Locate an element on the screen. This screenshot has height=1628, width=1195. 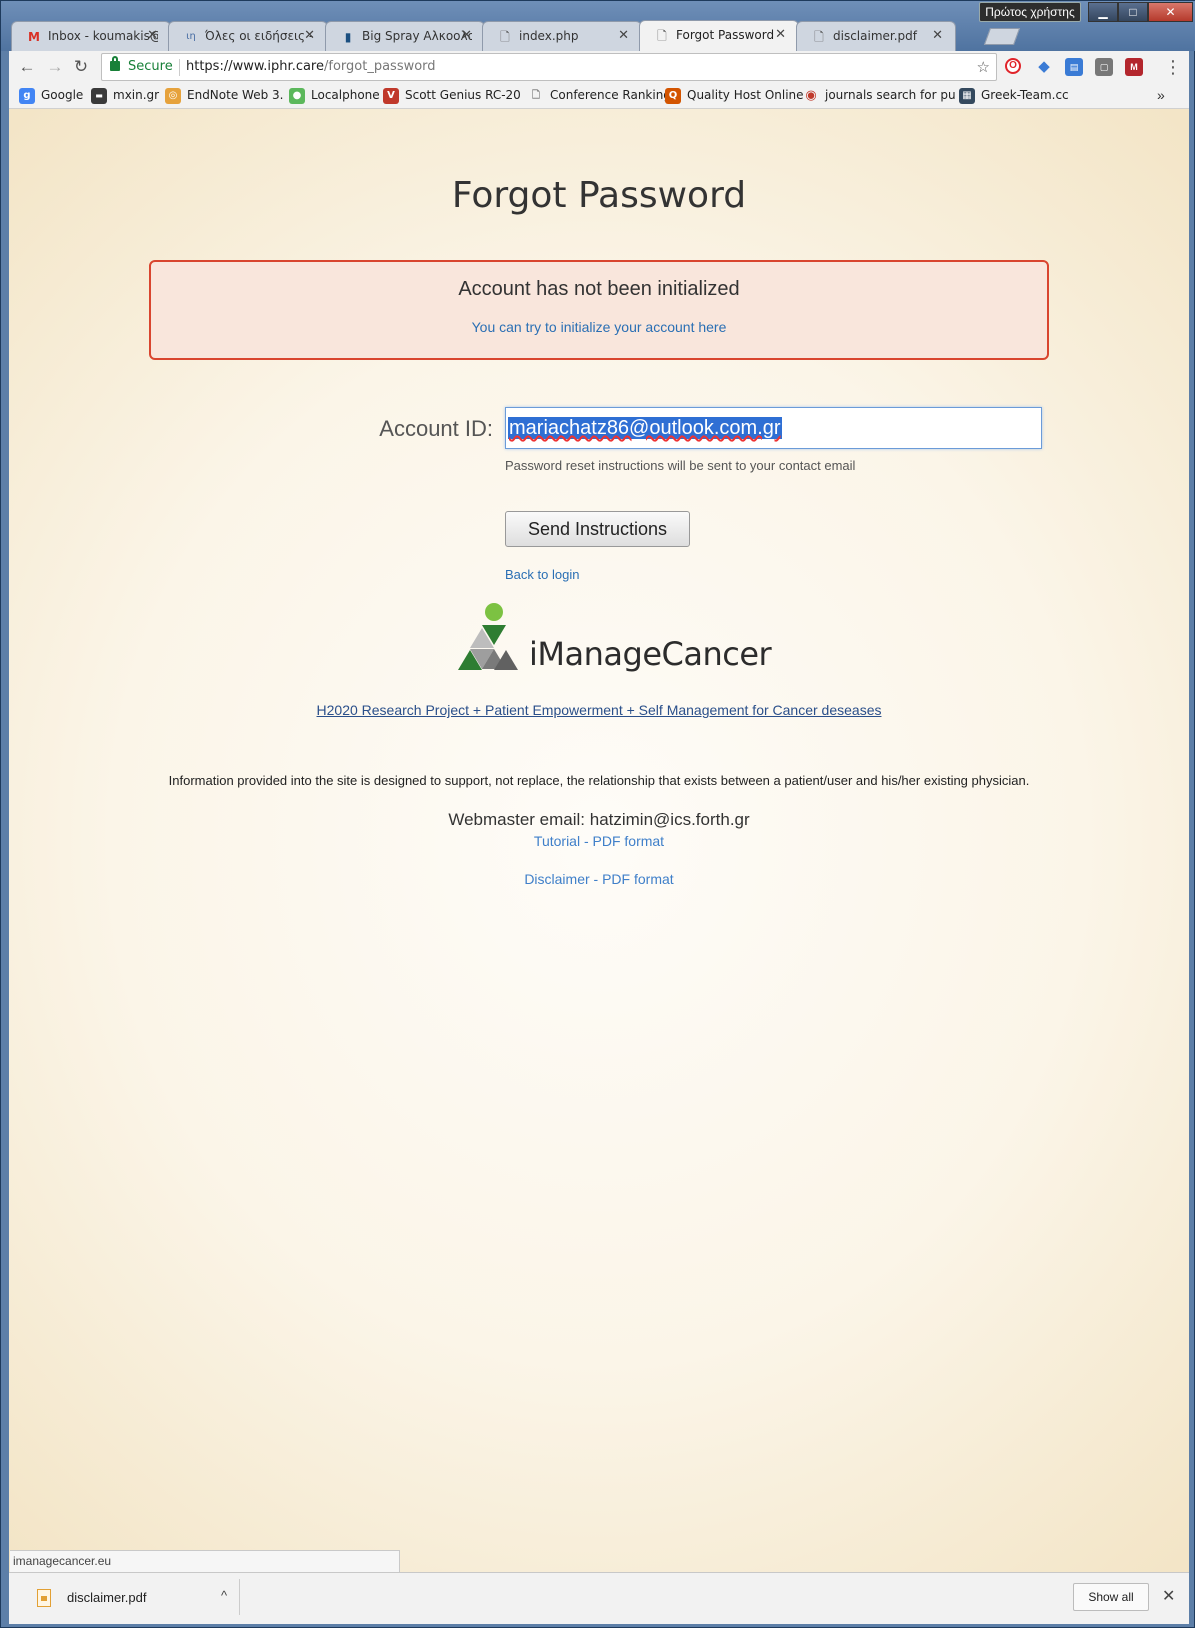
bookmark-greek-team: ▦ Greek-Team.cc is located at coordinates (1014, 95).